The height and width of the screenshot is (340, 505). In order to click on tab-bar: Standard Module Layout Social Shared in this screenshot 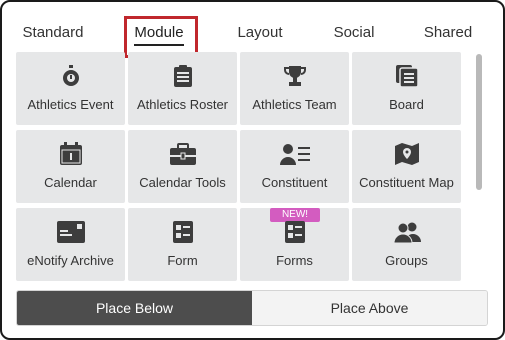, I will do `click(252, 34)`.